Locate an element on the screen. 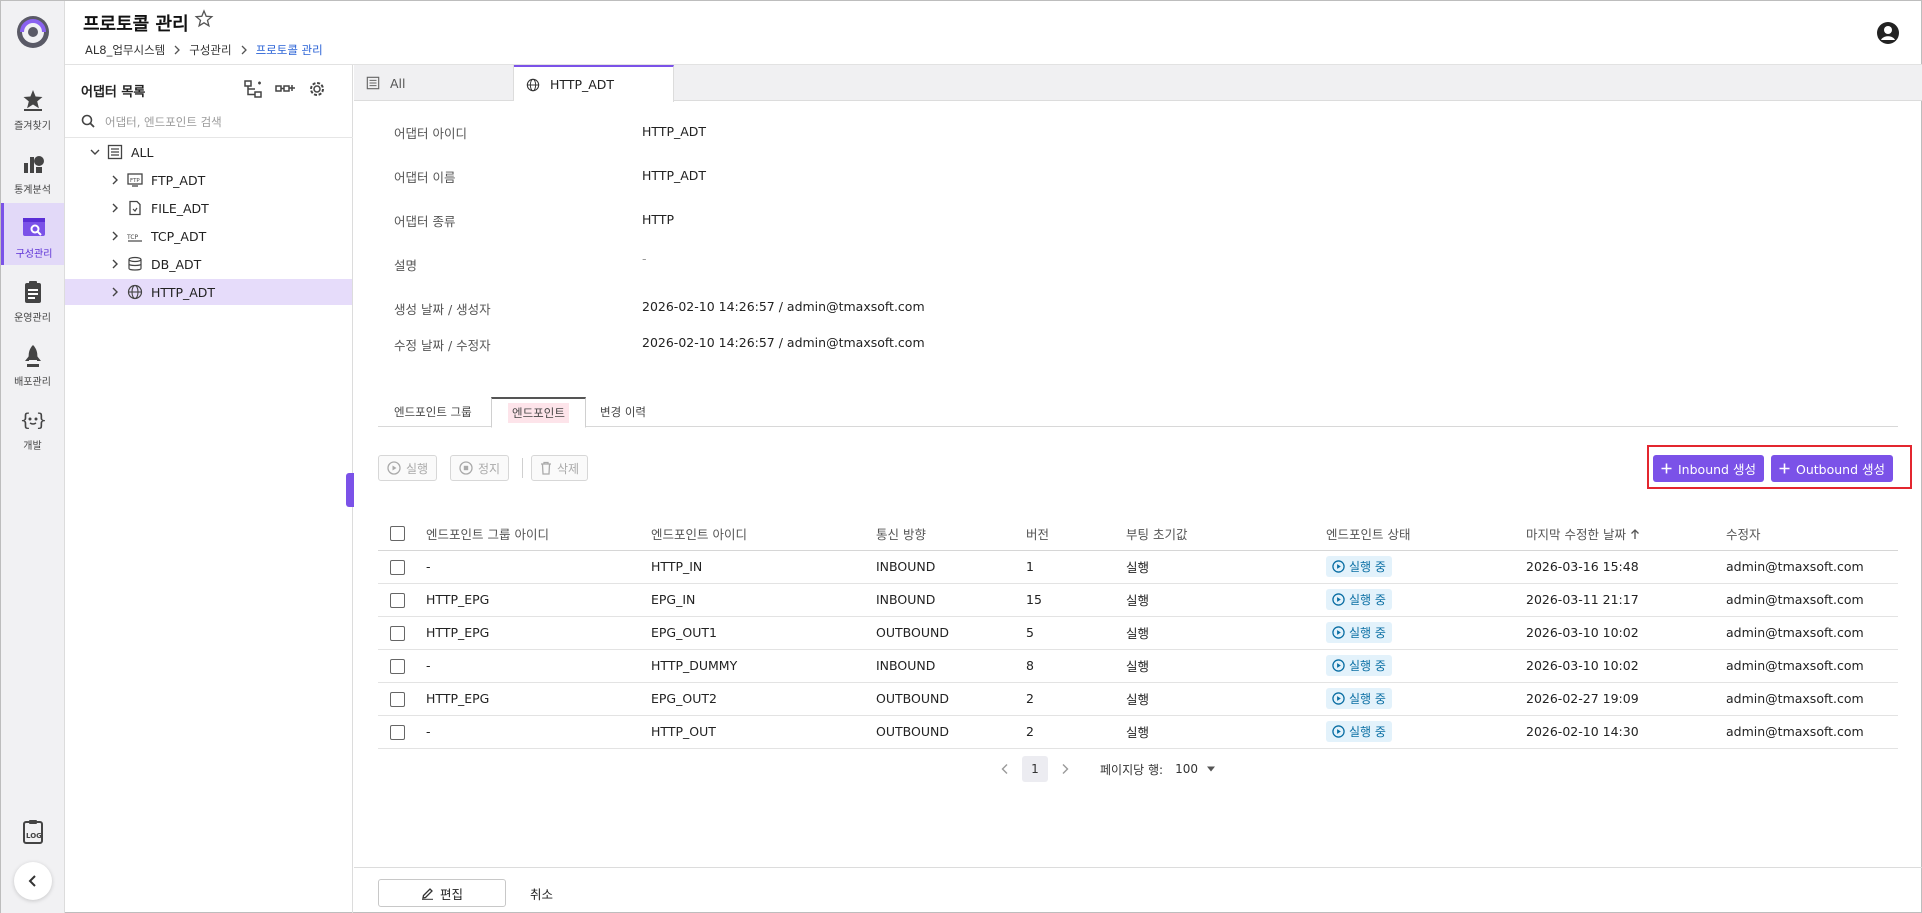 The width and height of the screenshot is (1922, 913). panel-resize-handle is located at coordinates (350, 490).